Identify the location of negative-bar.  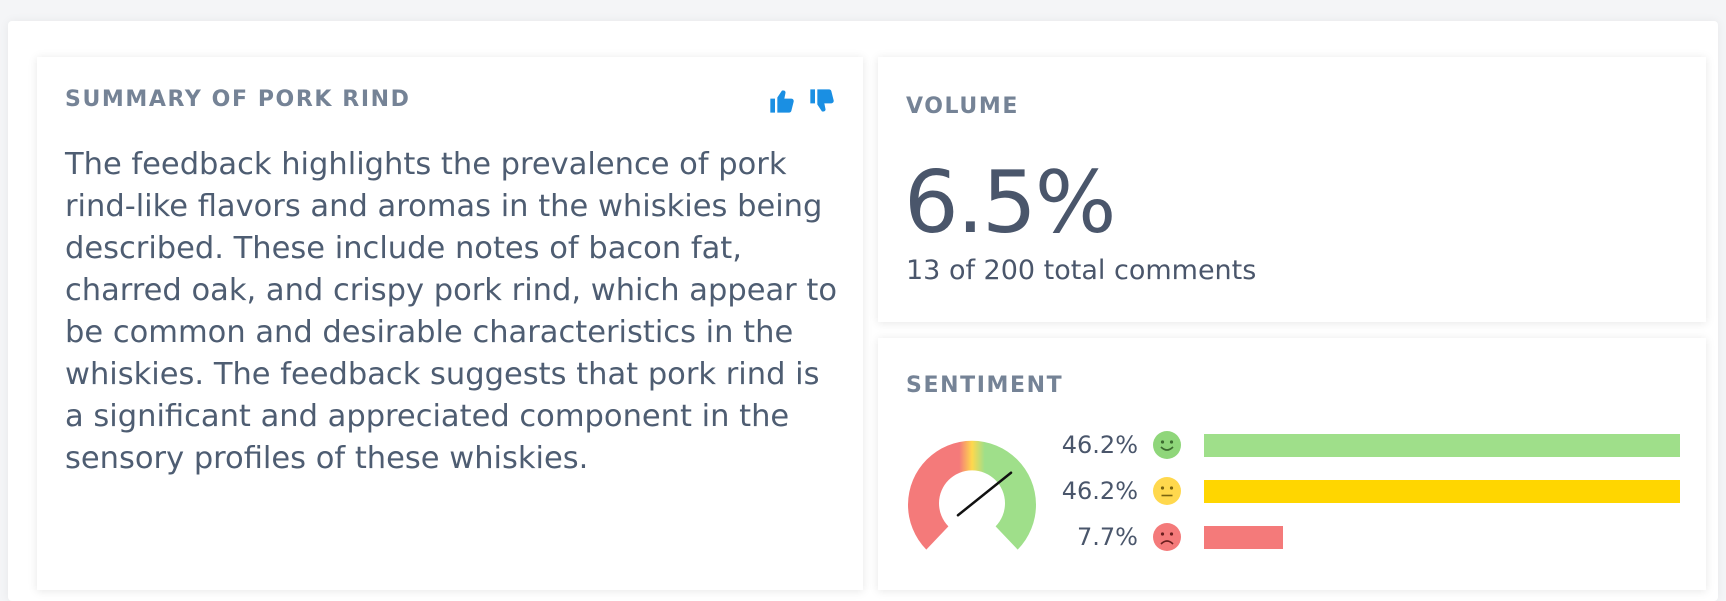
(1244, 537).